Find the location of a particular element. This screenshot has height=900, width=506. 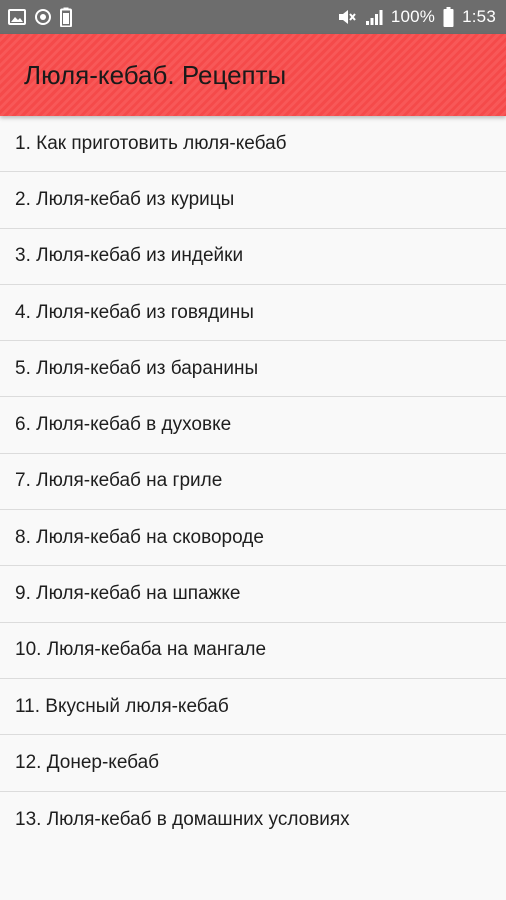

status-right: 100% 1:53 is located at coordinates (416, 17).